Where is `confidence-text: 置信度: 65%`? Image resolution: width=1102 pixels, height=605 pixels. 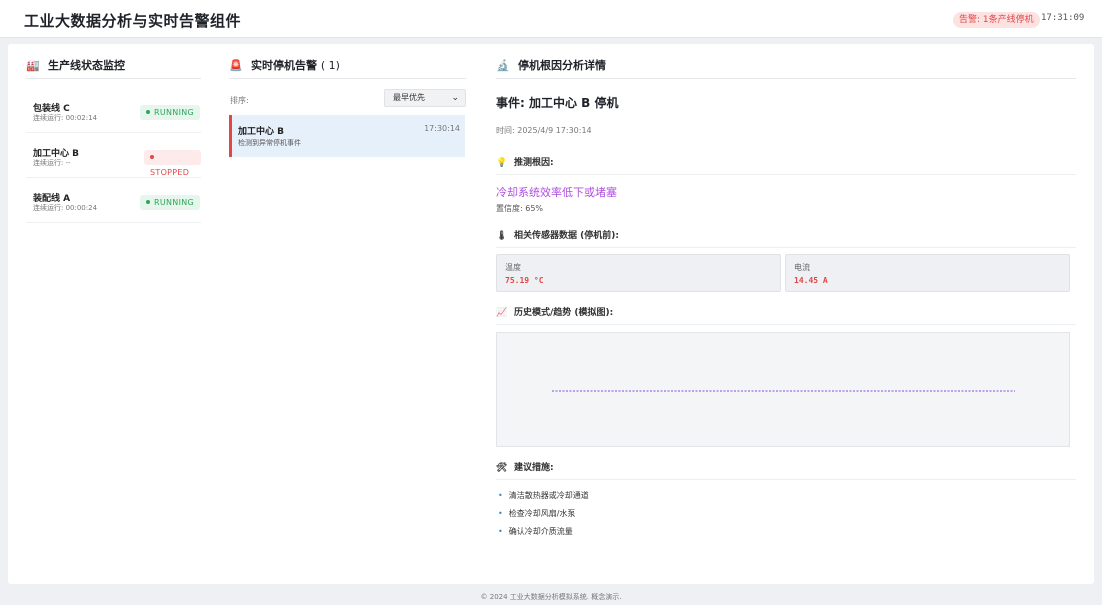
confidence-text: 置信度: 65% is located at coordinates (520, 208).